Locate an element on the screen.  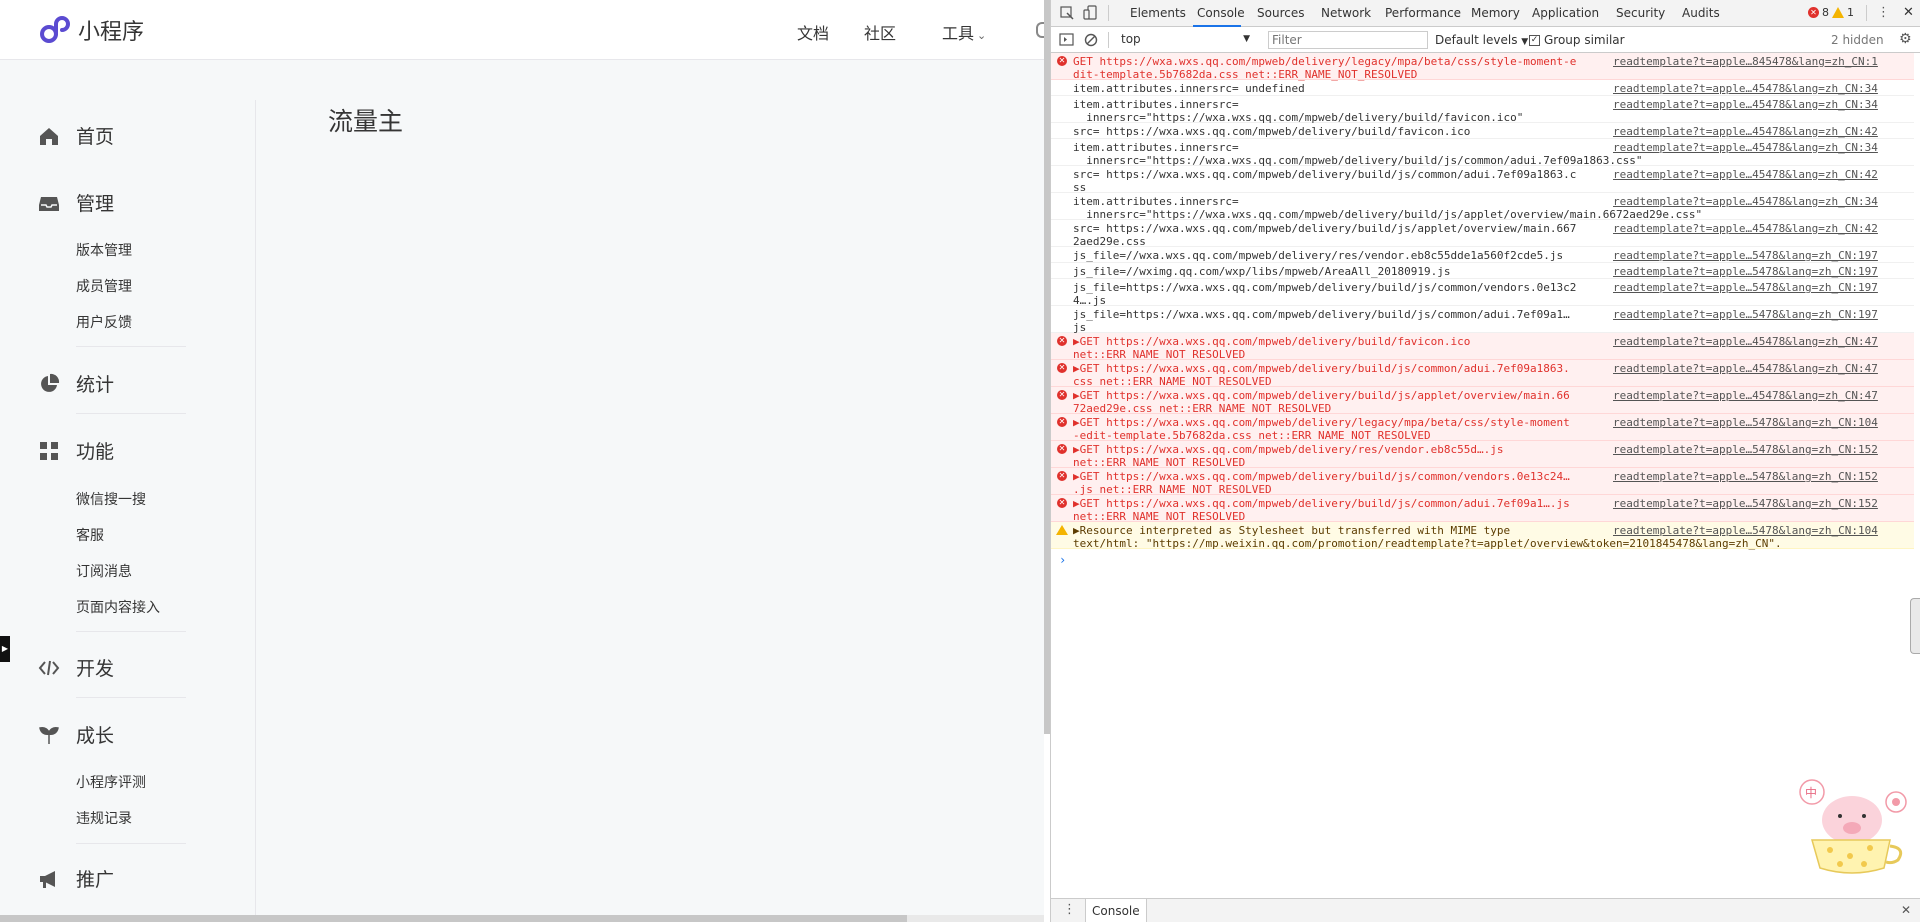
sidebar-subitem: 违规记录 is located at coordinates (104, 818).